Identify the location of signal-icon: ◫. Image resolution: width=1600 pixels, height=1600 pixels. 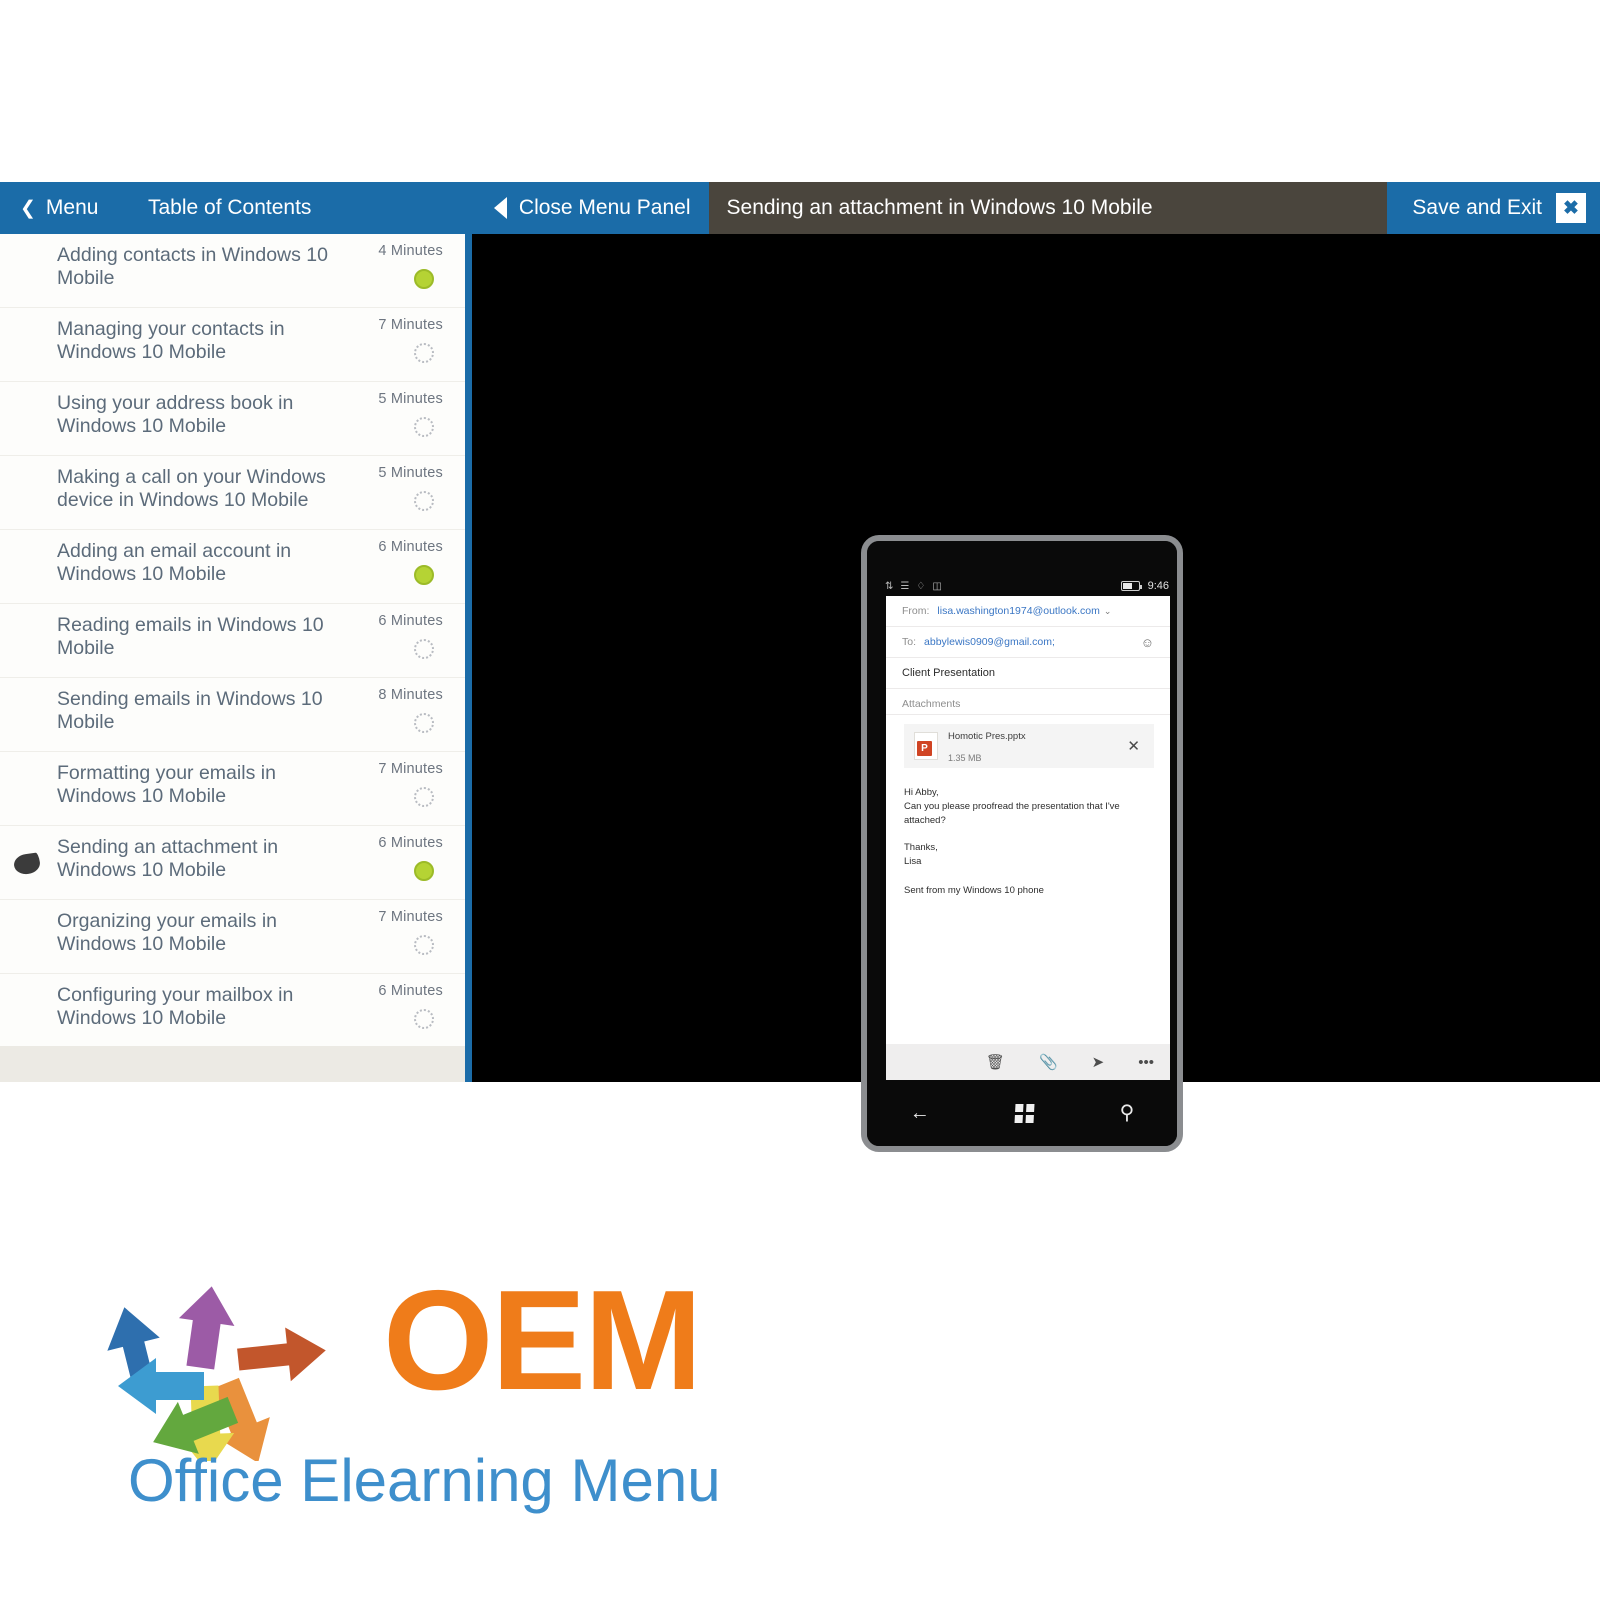
(937, 586).